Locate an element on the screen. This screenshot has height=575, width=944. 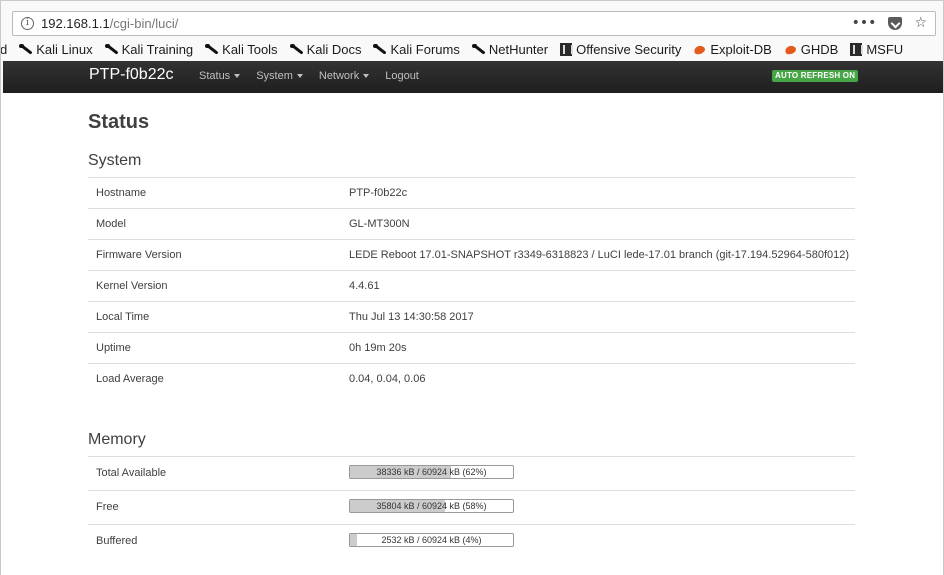
bookmark-label: Kali Tools is located at coordinates (250, 49).